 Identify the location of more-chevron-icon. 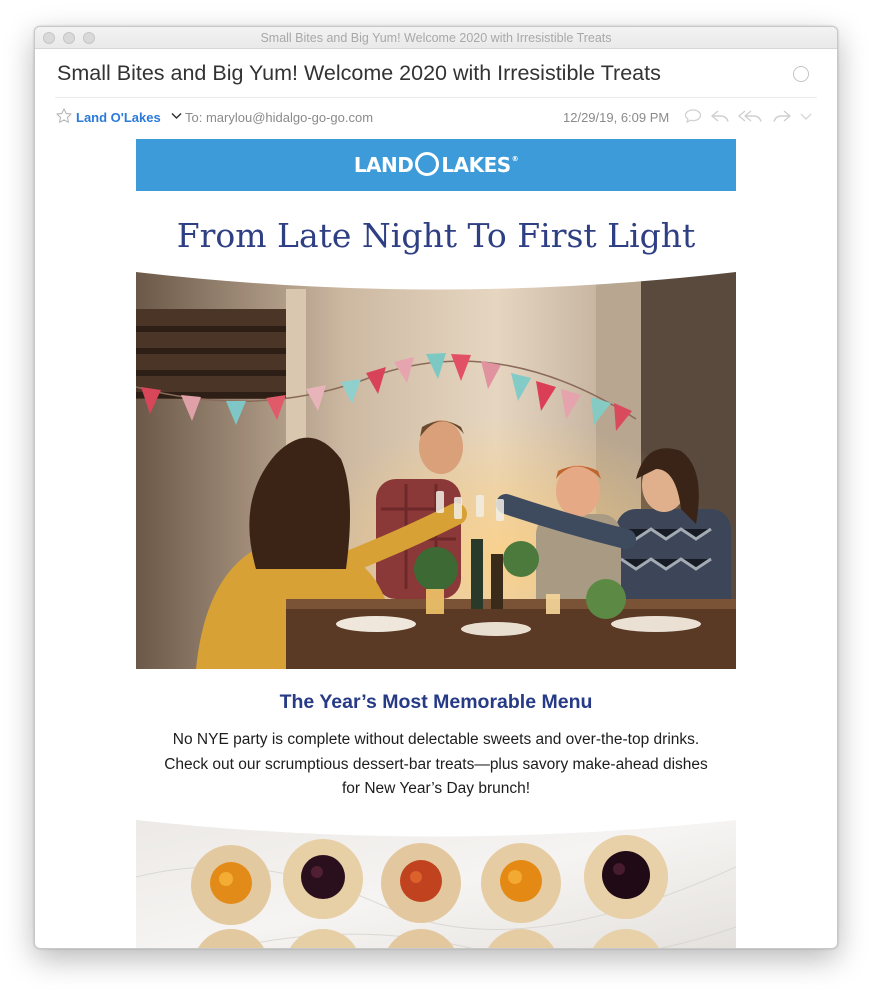
(806, 116).